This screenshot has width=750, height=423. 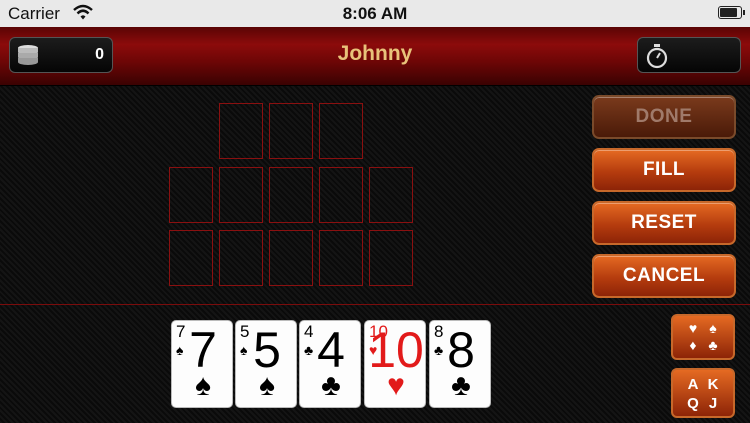 I want to click on rank-queen: Q, so click(x=693, y=403).